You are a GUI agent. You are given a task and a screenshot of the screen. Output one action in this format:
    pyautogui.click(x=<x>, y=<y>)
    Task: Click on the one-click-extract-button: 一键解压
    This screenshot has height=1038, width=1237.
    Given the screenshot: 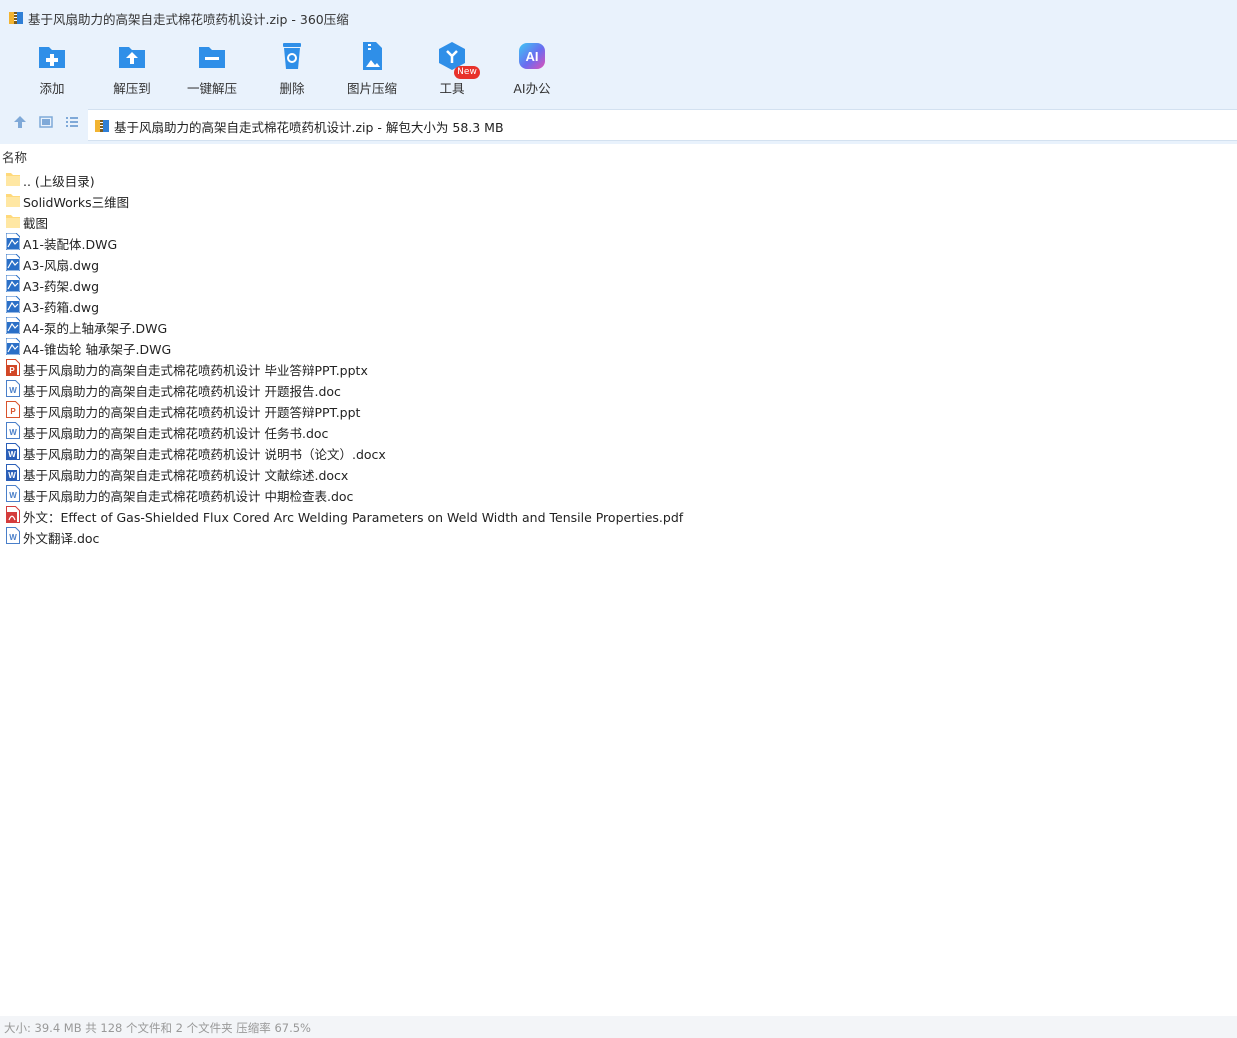 What is the action you would take?
    pyautogui.click(x=212, y=68)
    